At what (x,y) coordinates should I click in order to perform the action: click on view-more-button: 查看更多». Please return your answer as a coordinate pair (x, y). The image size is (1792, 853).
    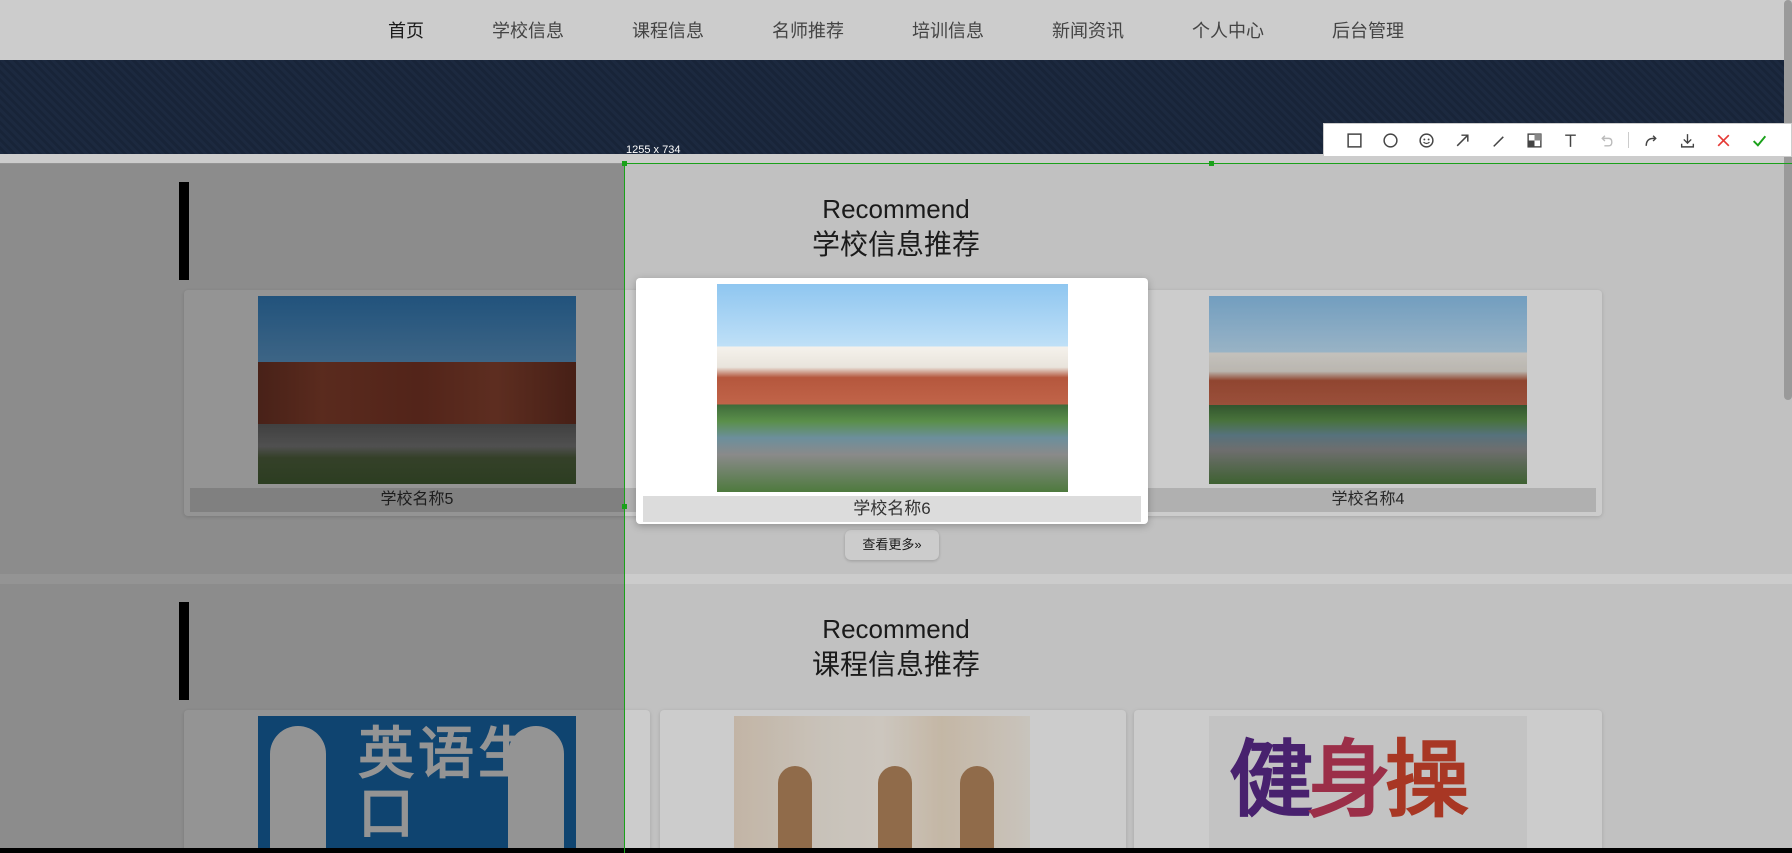
    Looking at the image, I should click on (892, 545).